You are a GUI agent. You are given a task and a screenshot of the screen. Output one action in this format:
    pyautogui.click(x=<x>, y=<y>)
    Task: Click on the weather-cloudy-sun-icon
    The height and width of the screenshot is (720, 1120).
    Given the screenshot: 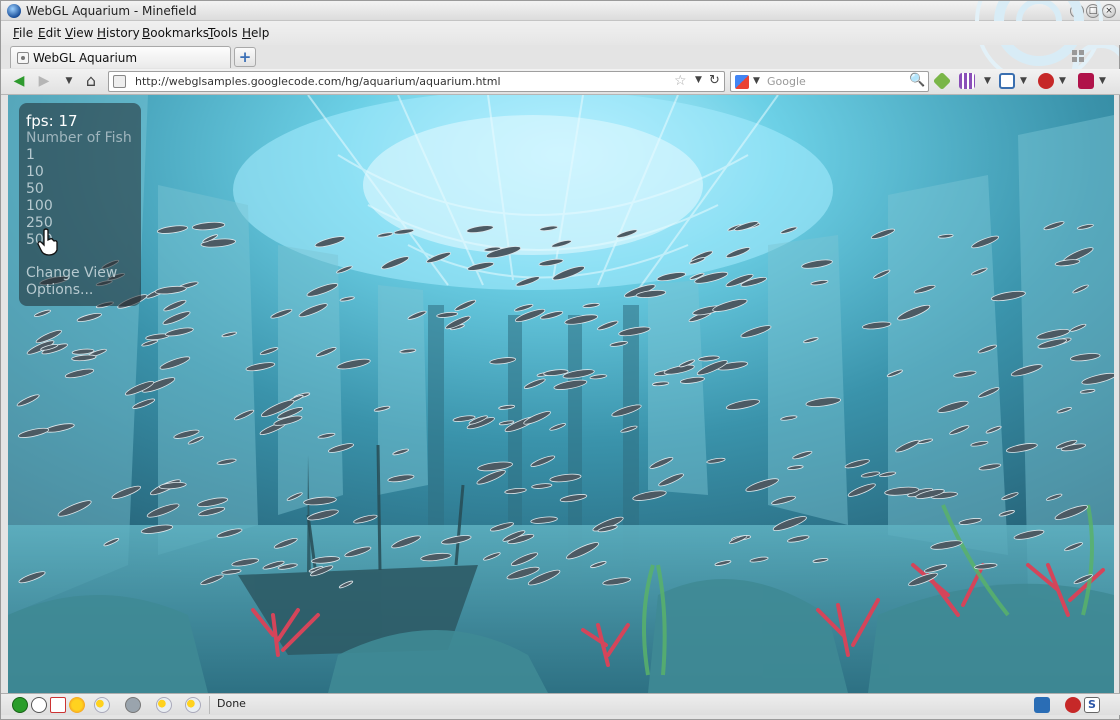 What is the action you would take?
    pyautogui.click(x=164, y=705)
    